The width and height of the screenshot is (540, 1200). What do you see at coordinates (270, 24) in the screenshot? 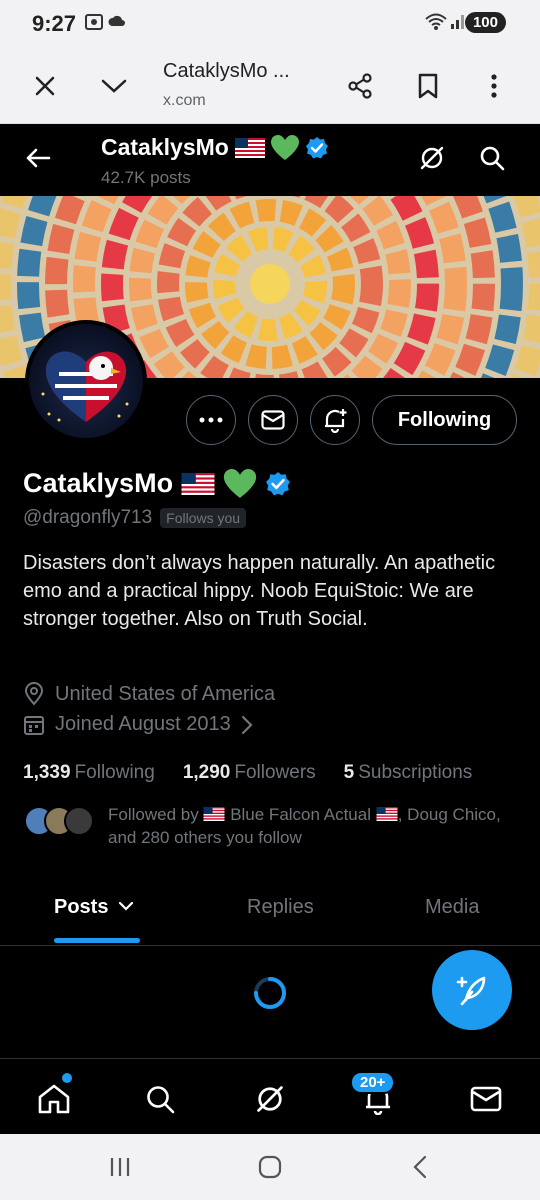
I see `status-bar: 9:27 100` at bounding box center [270, 24].